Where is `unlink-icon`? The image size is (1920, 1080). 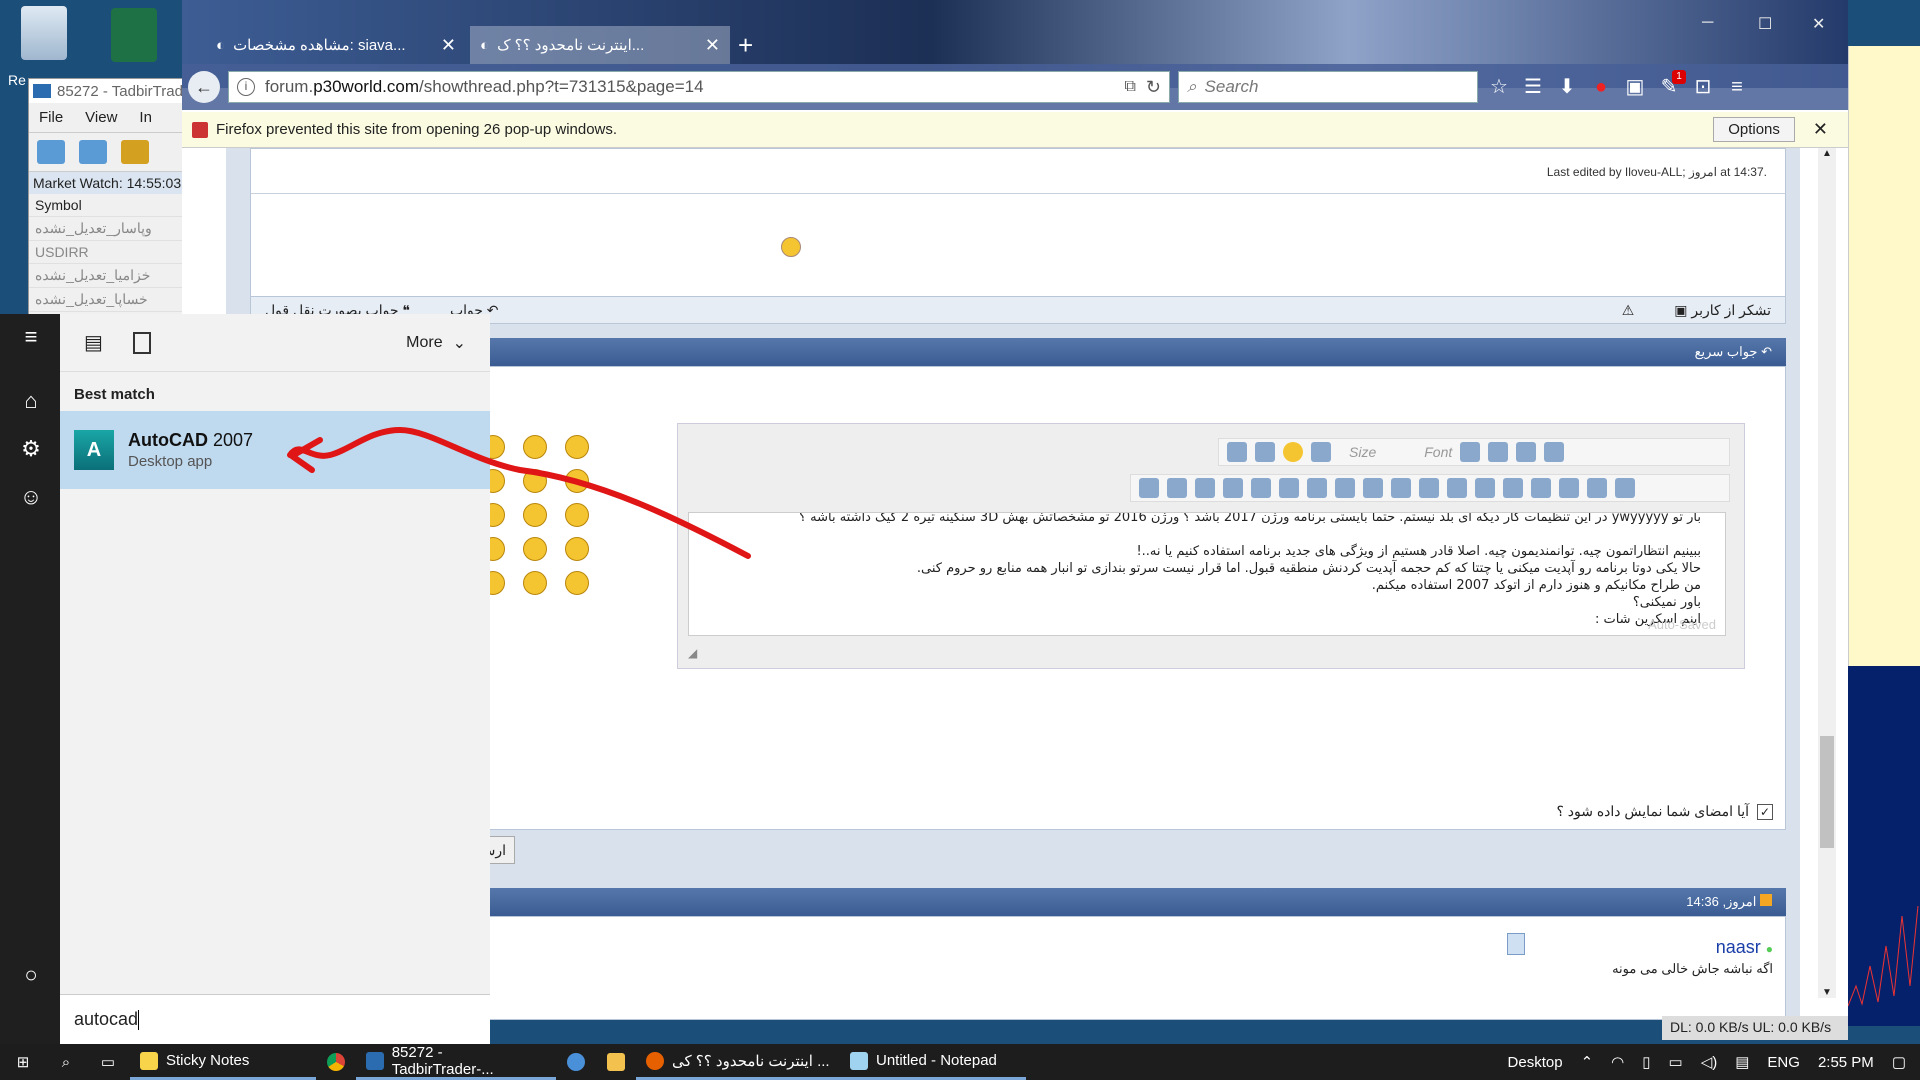 unlink-icon is located at coordinates (1177, 488).